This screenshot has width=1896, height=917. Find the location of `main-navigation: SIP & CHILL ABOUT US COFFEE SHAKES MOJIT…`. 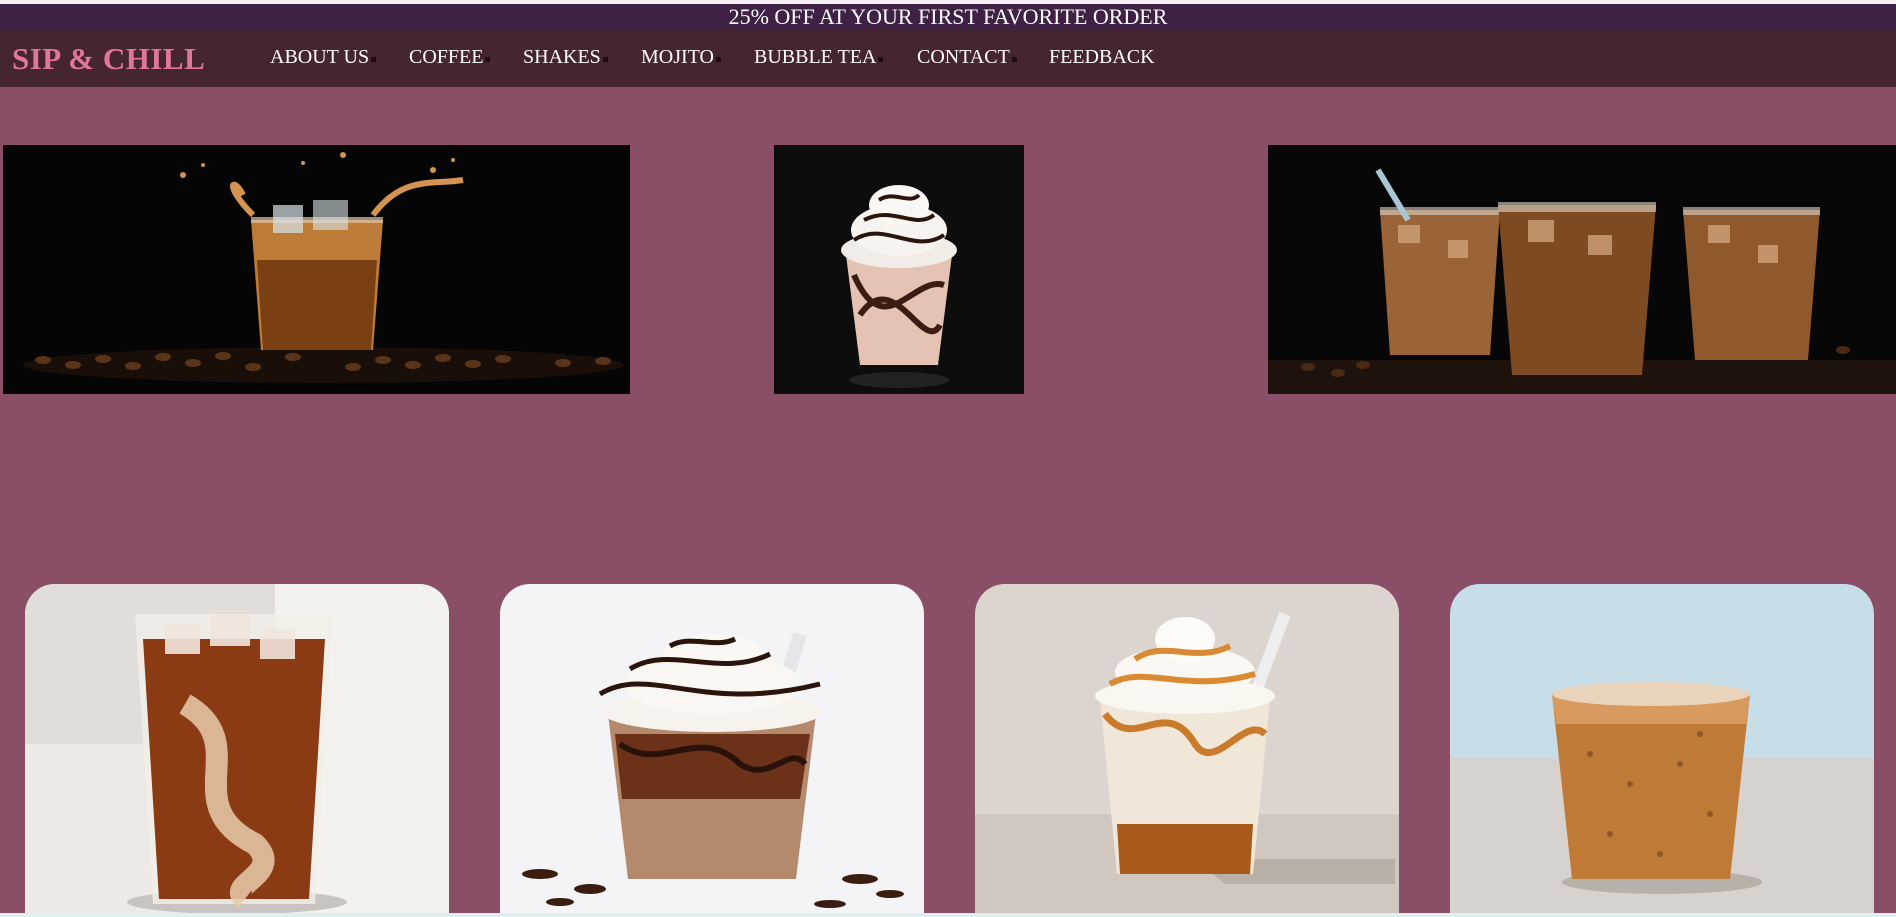

main-navigation: SIP & CHILL ABOUT US COFFEE SHAKES MOJIT… is located at coordinates (948, 58).